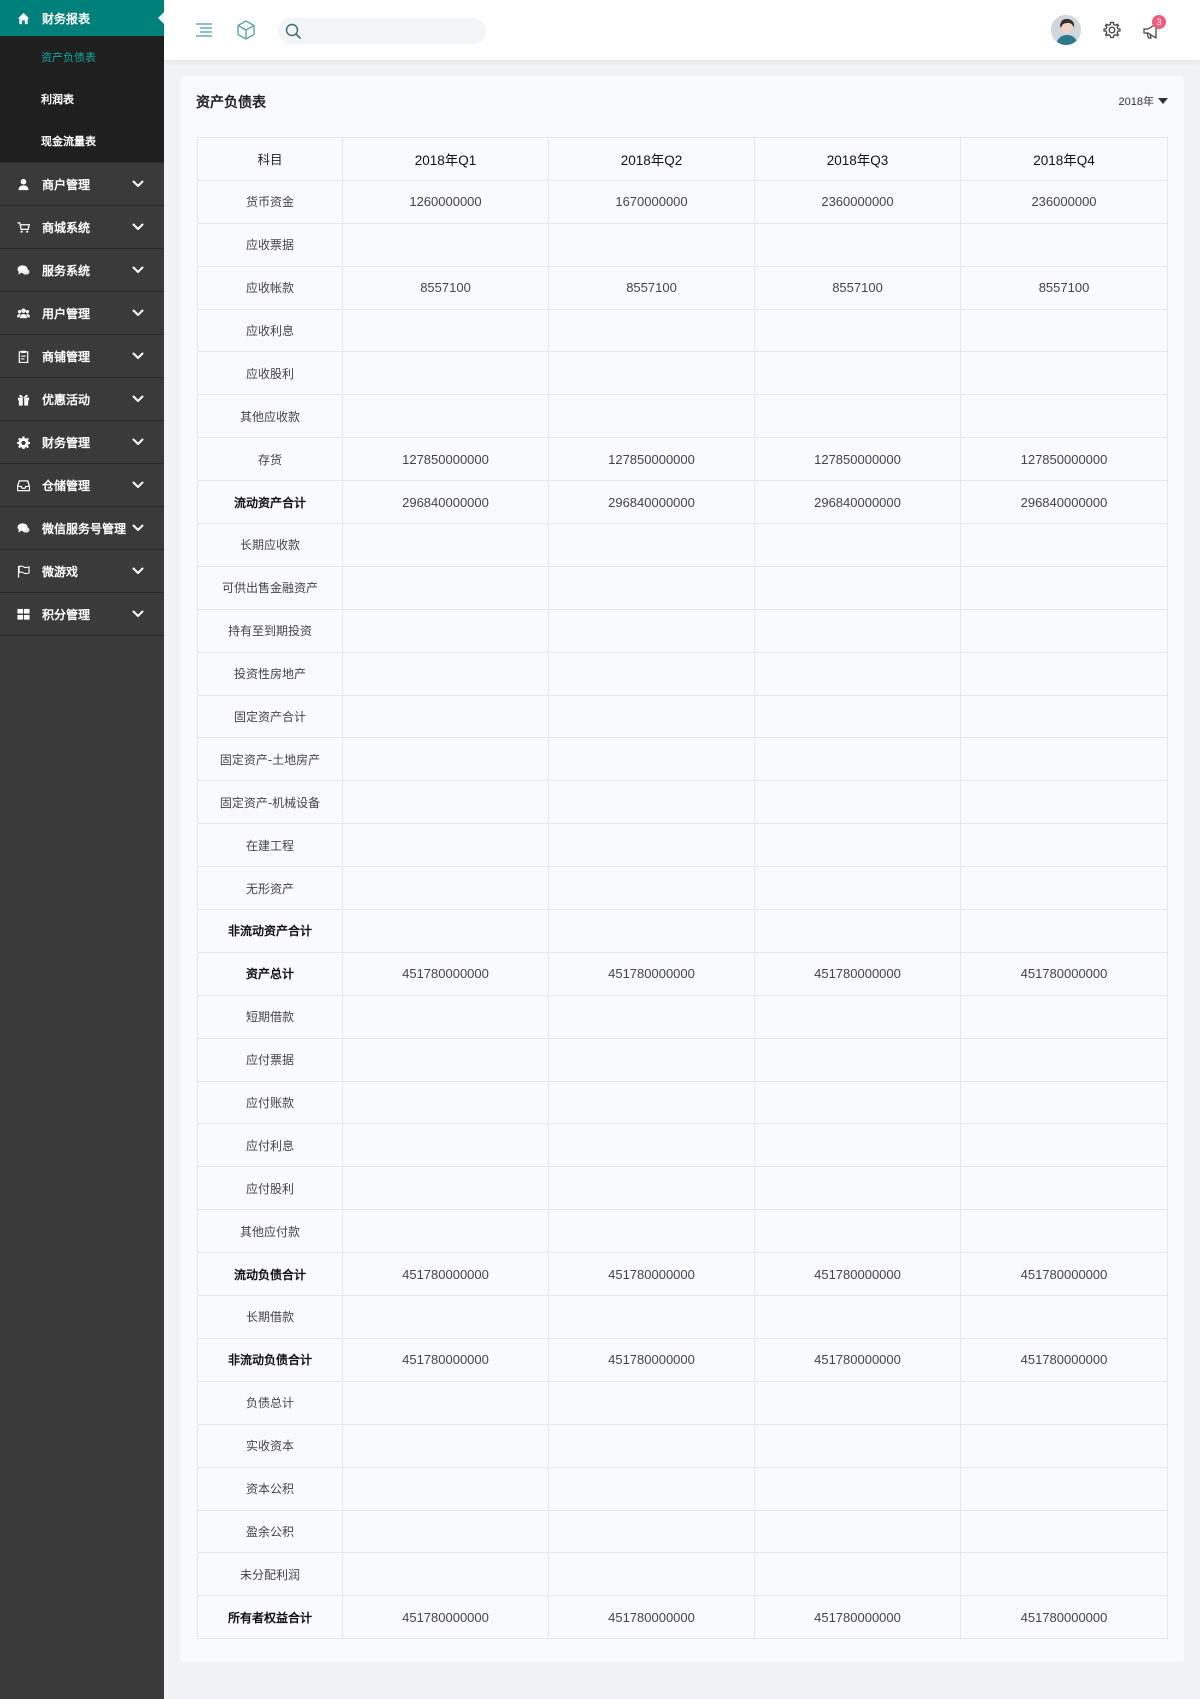 The image size is (1200, 1699). I want to click on sidebar-item-group-1: 商户管理, so click(82, 184).